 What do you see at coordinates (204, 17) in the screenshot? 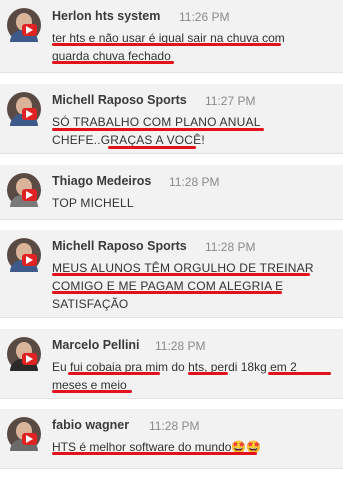
I see `timestamp: 11:26 PM` at bounding box center [204, 17].